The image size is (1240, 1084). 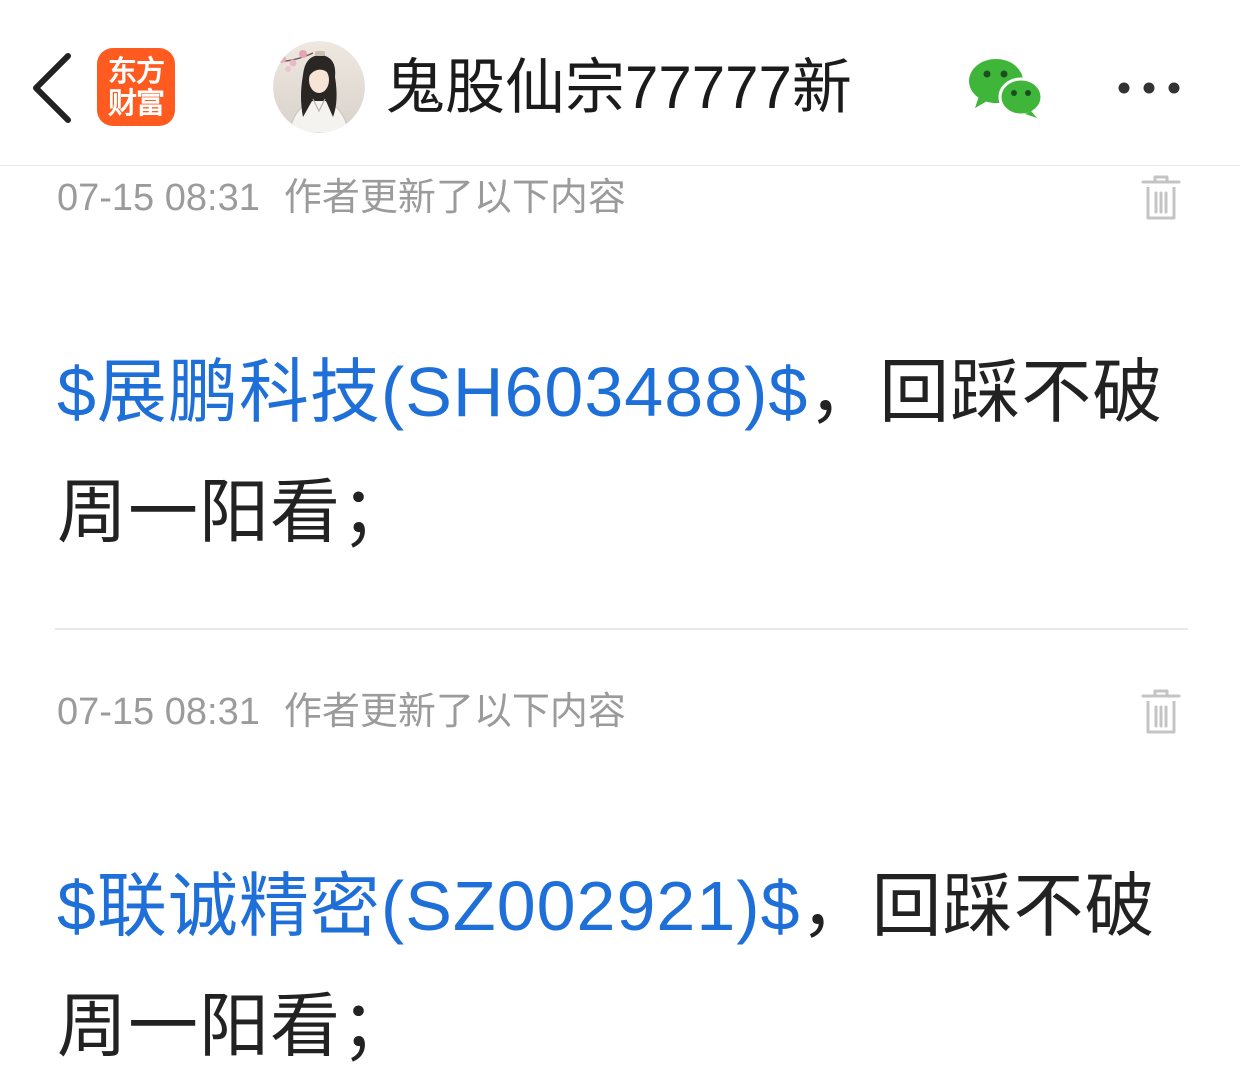 What do you see at coordinates (618, 88) in the screenshot?
I see `page-title: 鬼股仙宗77777新` at bounding box center [618, 88].